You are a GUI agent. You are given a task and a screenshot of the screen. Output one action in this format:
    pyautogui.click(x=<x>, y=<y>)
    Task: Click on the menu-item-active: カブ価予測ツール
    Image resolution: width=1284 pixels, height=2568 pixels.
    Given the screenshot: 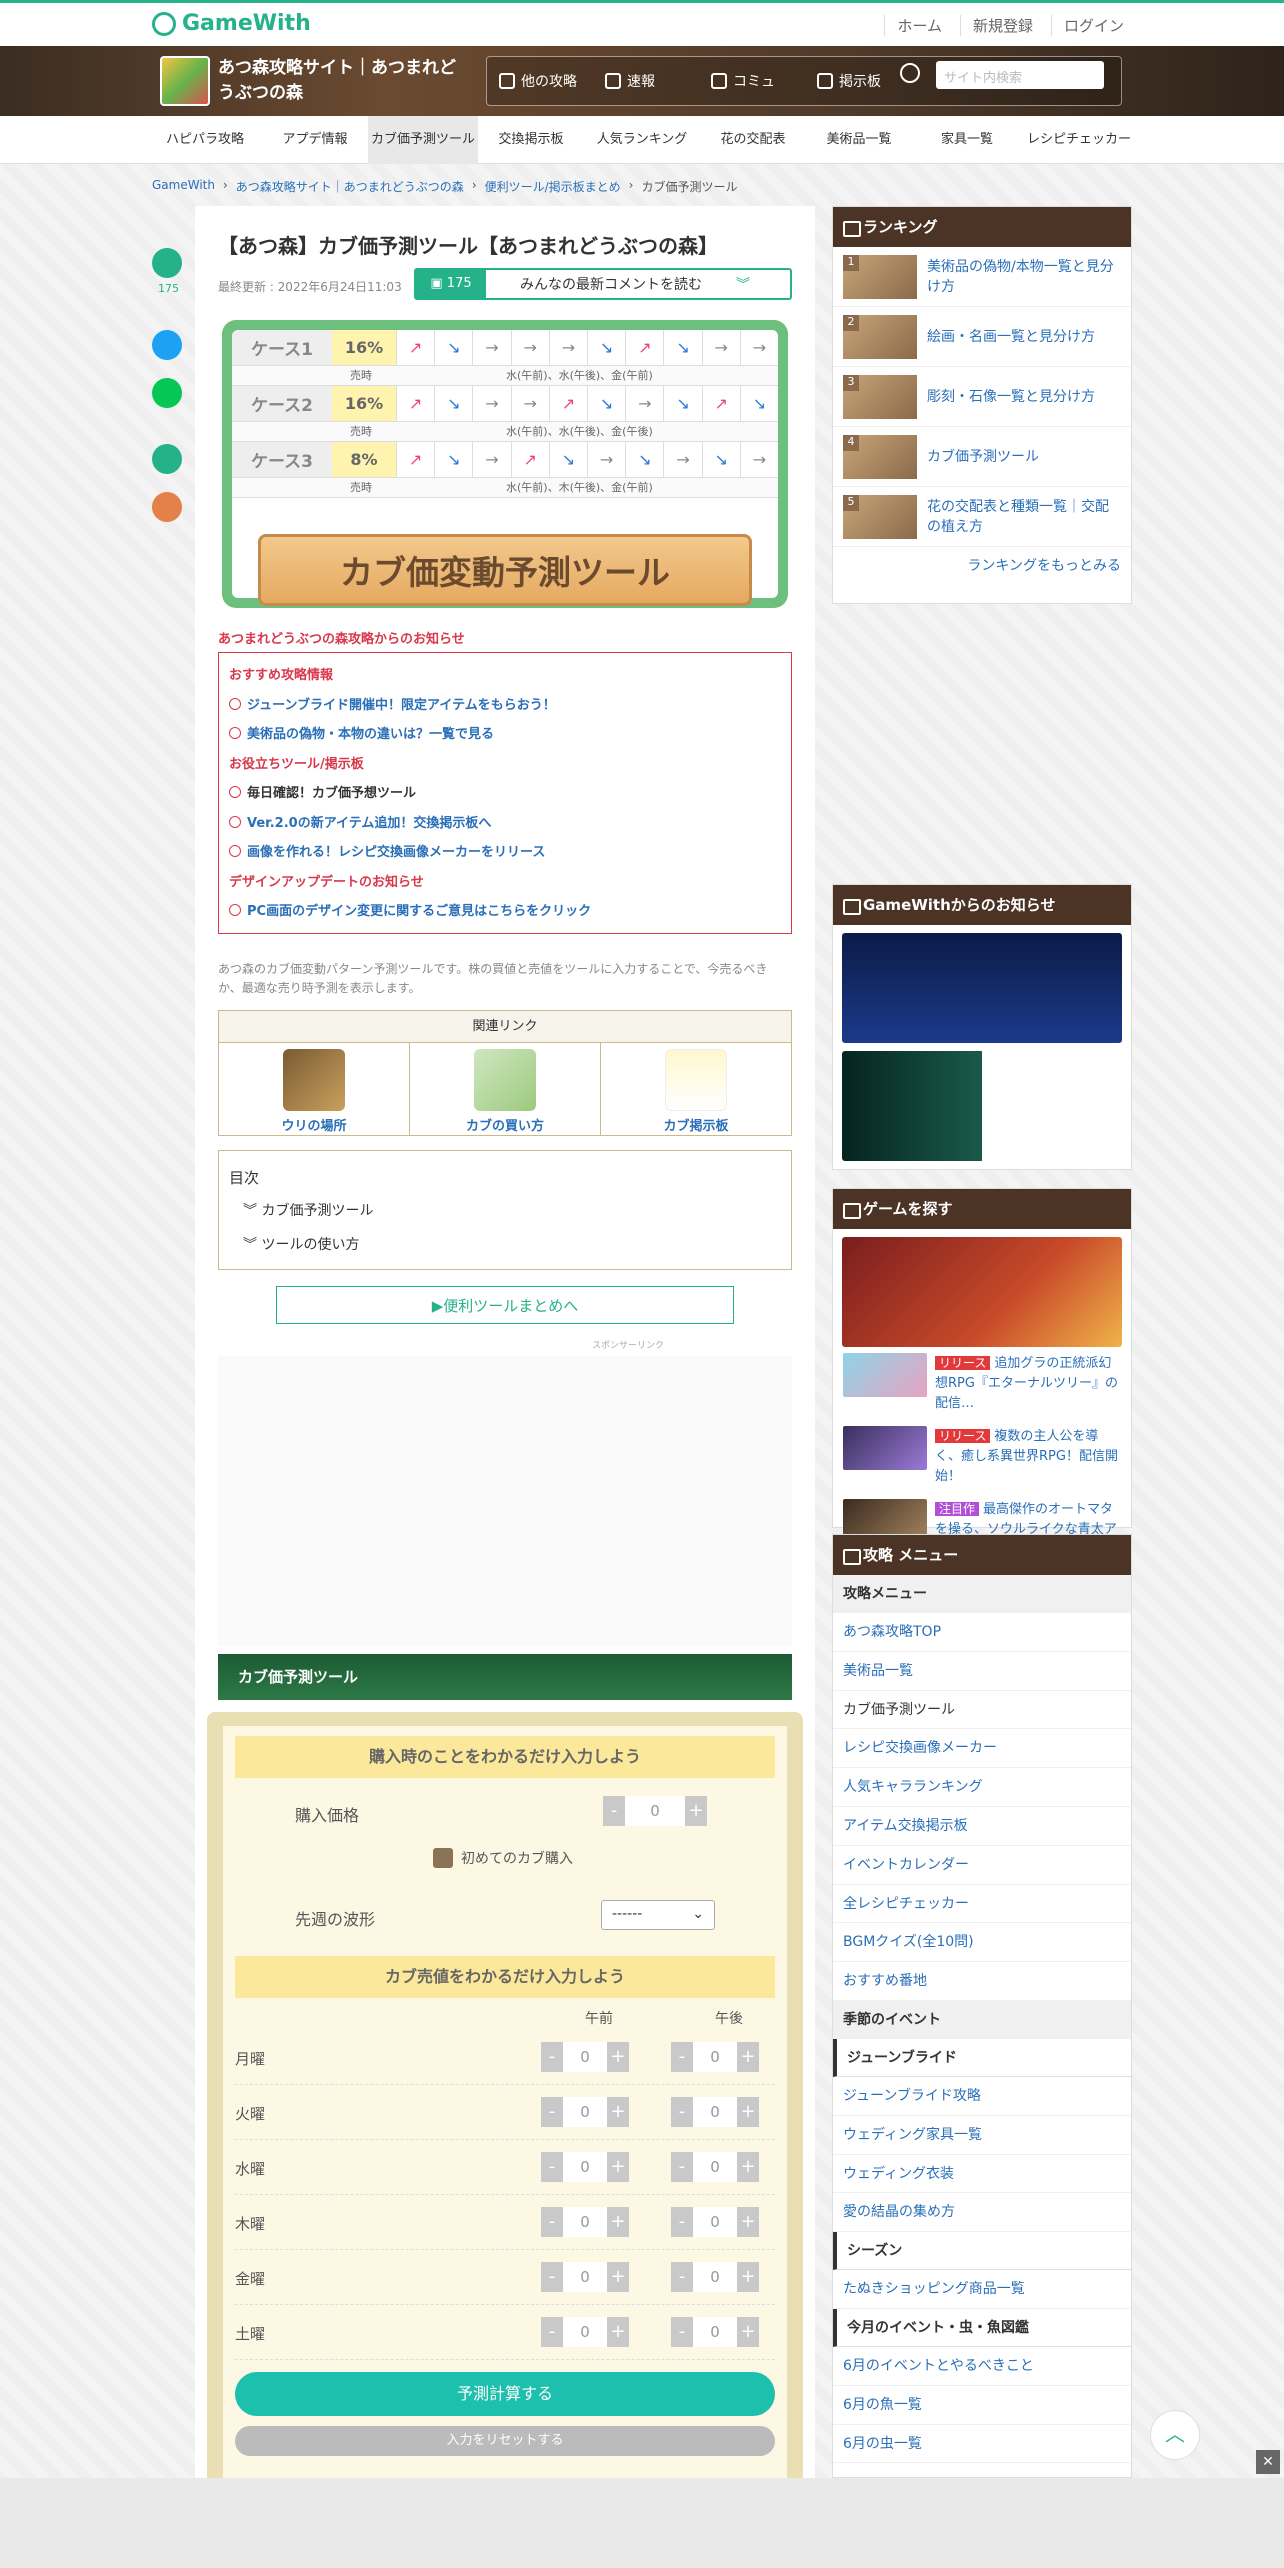 What is the action you would take?
    pyautogui.click(x=423, y=140)
    